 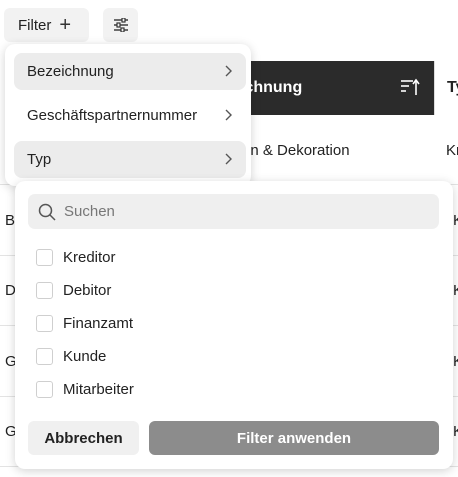 What do you see at coordinates (410, 87) in the screenshot?
I see `sort-ascending-icon` at bounding box center [410, 87].